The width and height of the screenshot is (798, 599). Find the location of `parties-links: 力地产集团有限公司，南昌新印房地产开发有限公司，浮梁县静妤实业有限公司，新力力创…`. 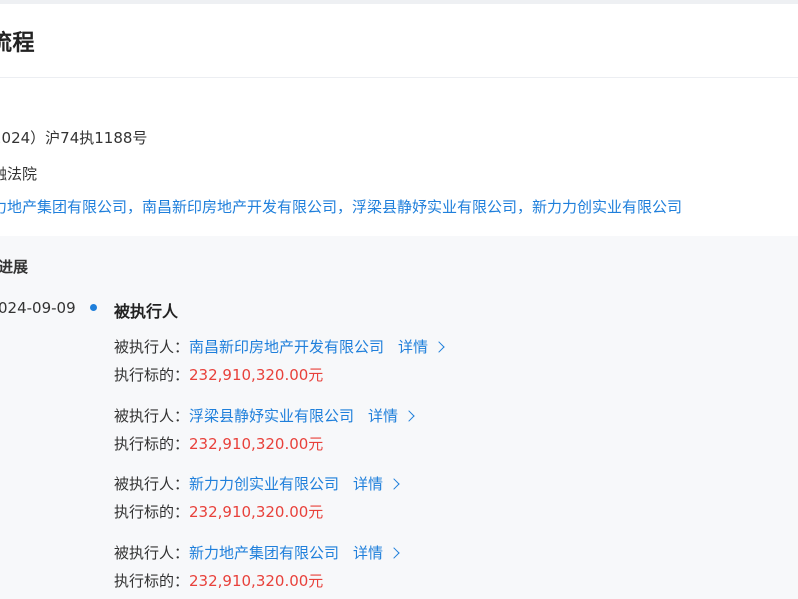

parties-links: 力地产集团有限公司，南昌新印房地产开发有限公司，浮梁县静妤实业有限公司，新力力创… is located at coordinates (341, 206).